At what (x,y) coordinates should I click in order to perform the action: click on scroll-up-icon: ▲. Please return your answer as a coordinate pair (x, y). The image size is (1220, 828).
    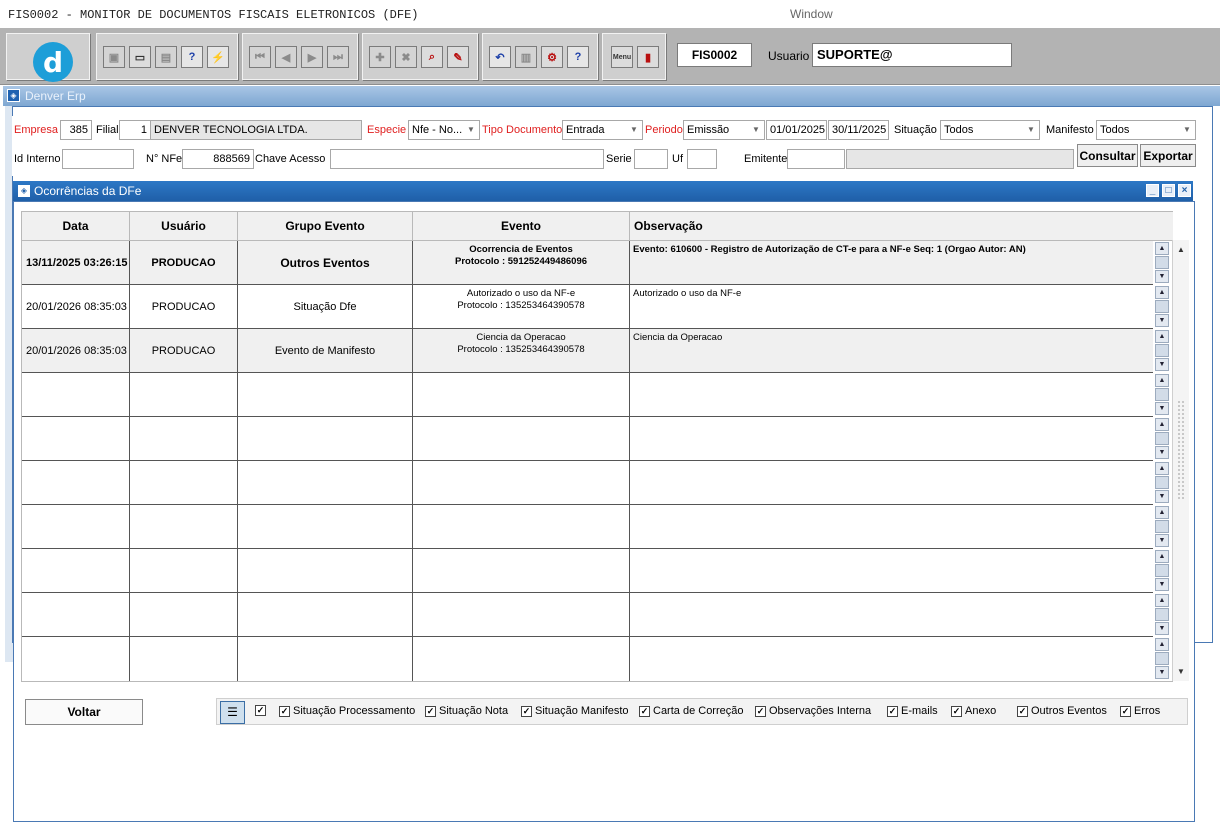
    Looking at the image, I should click on (1181, 250).